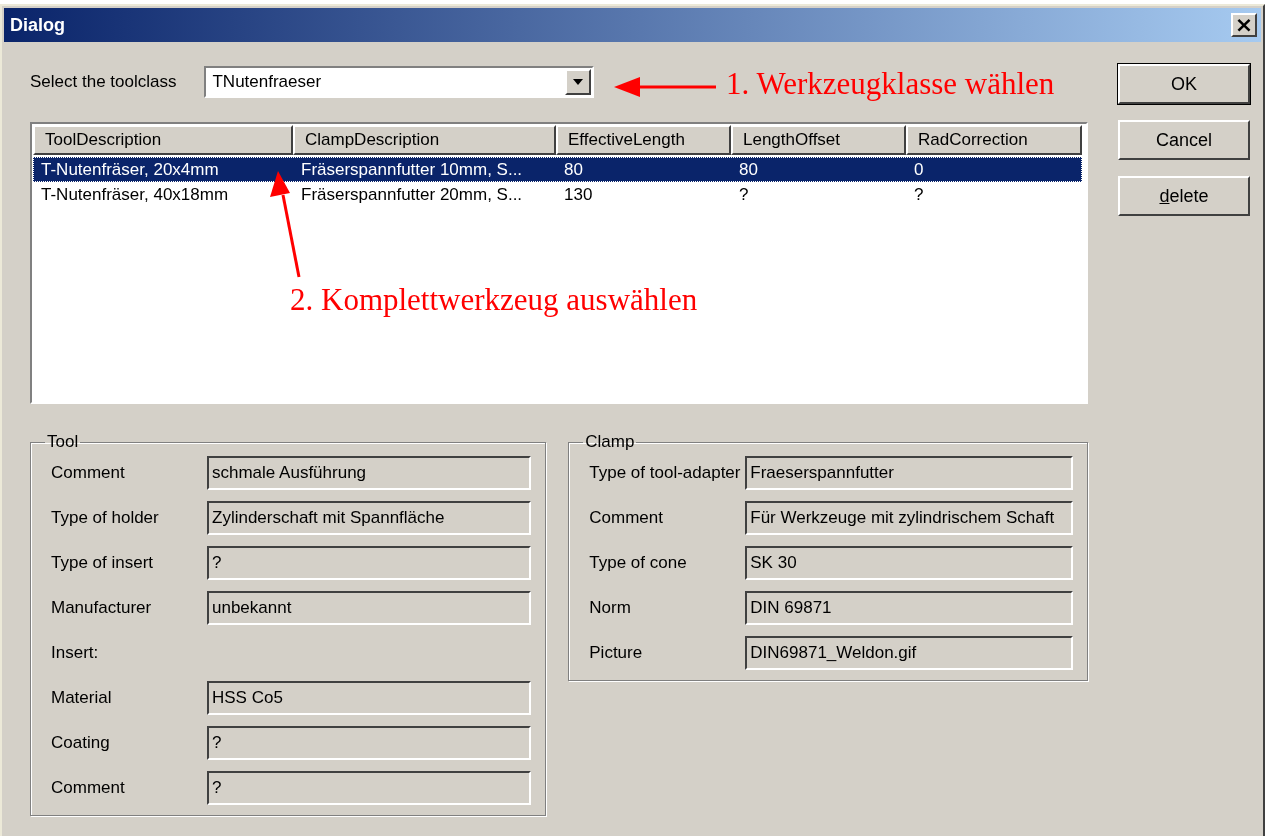 The width and height of the screenshot is (1267, 836). Describe the element at coordinates (610, 442) in the screenshot. I see `group-title: Clamp` at that location.